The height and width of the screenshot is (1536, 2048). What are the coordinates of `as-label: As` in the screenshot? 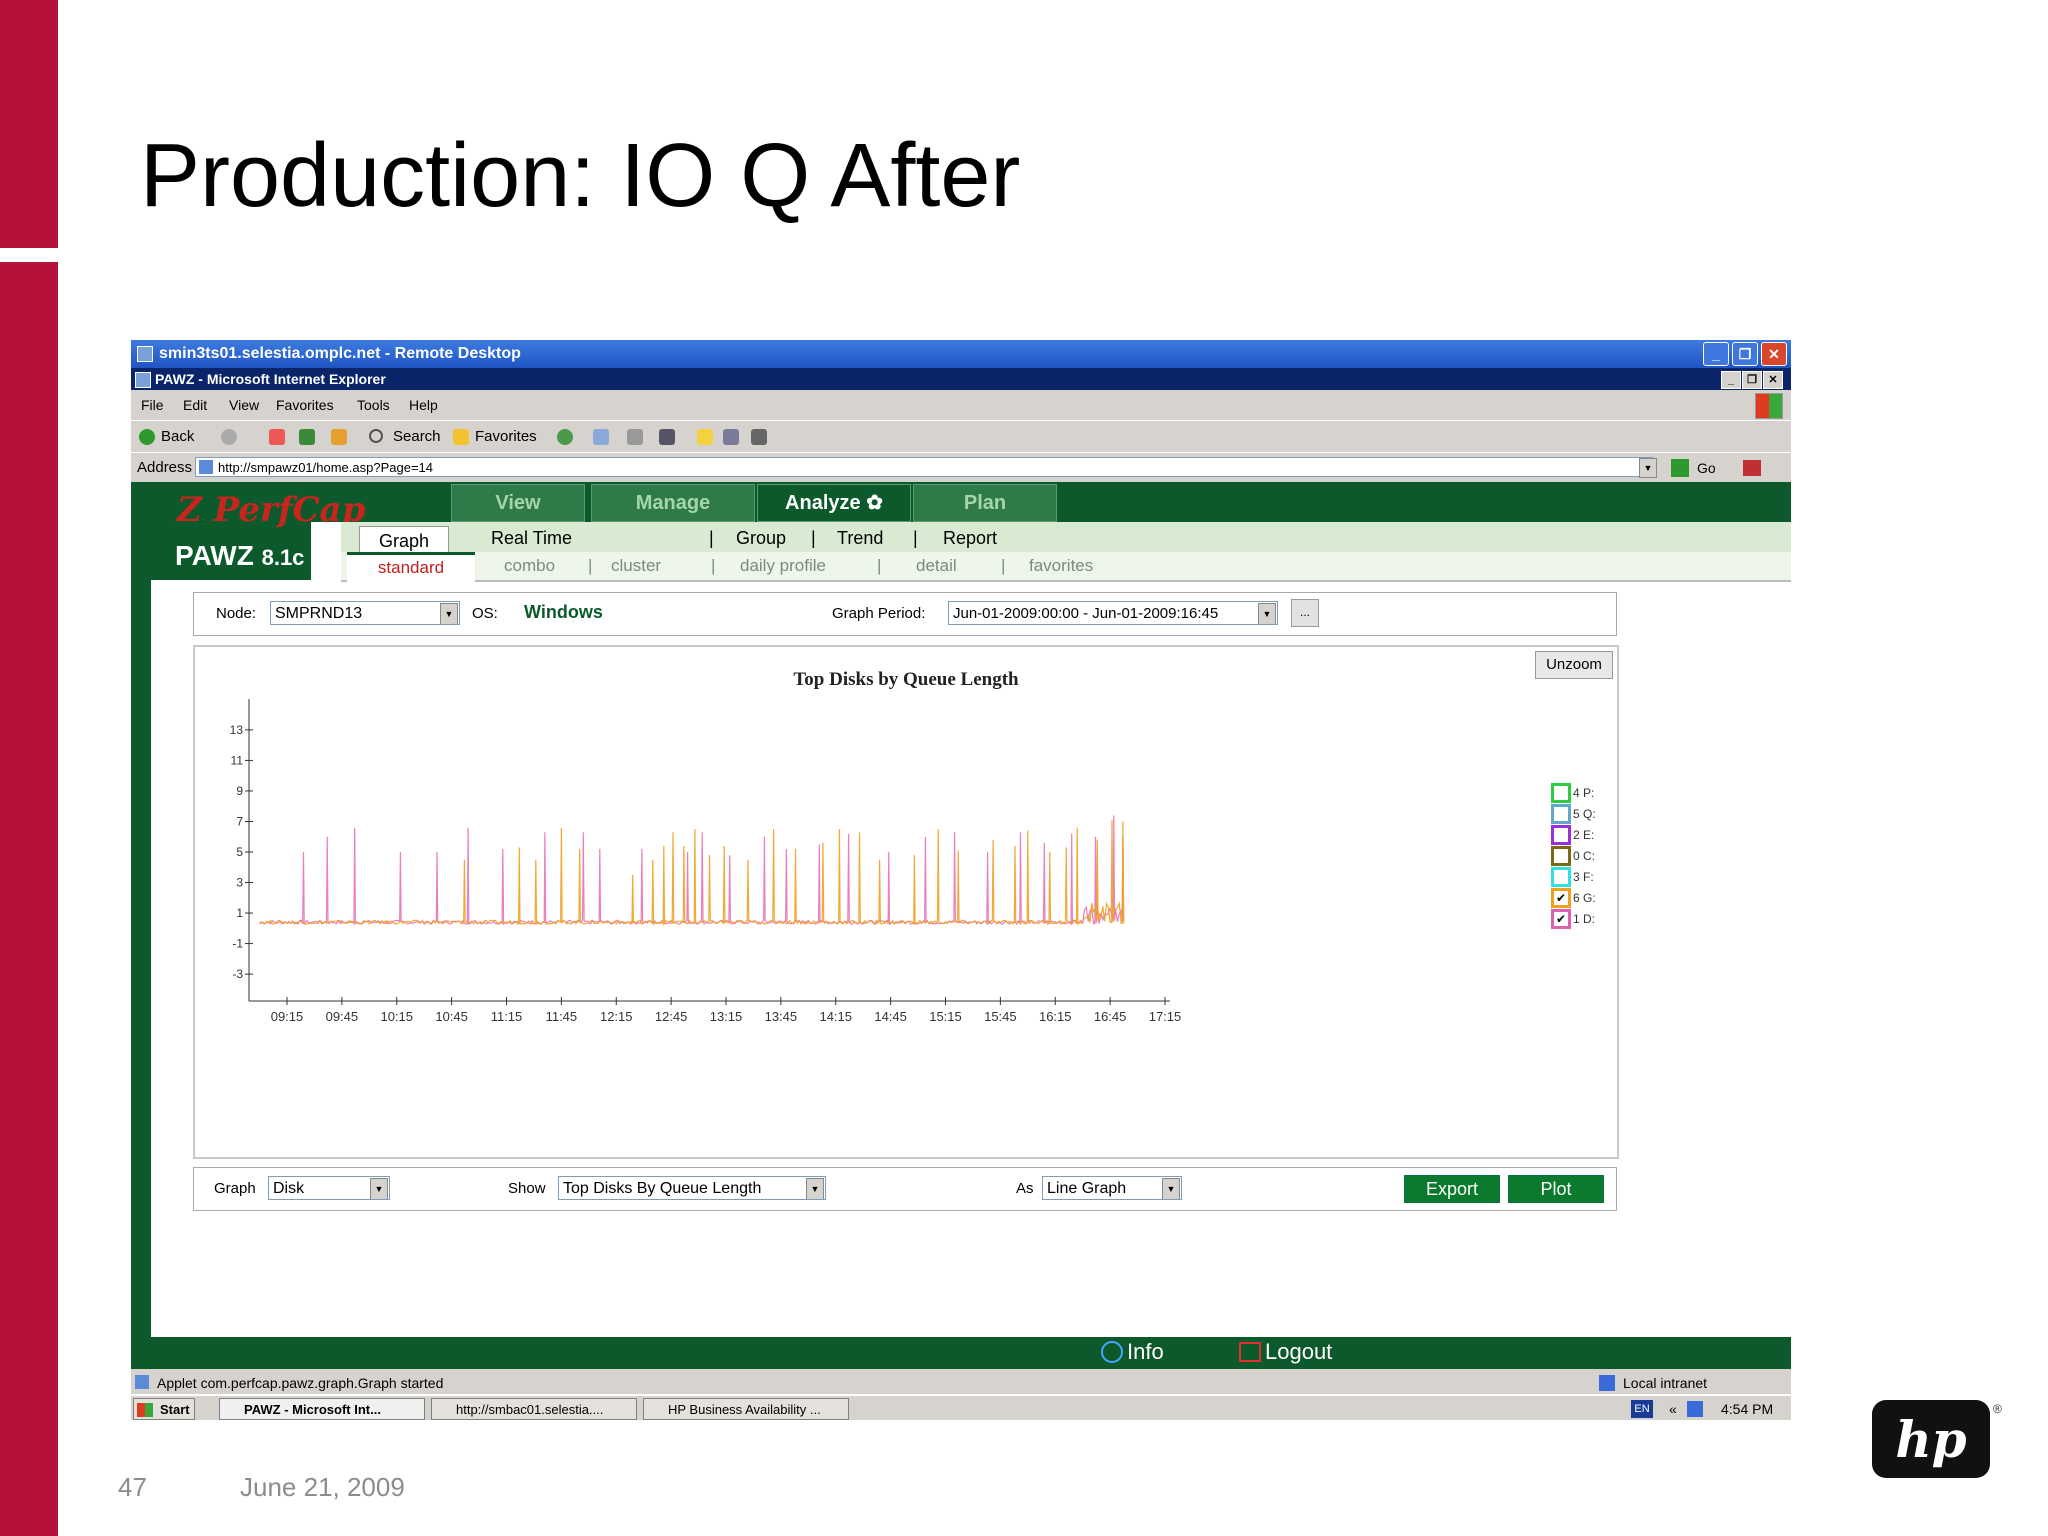 It's located at (1025, 1188).